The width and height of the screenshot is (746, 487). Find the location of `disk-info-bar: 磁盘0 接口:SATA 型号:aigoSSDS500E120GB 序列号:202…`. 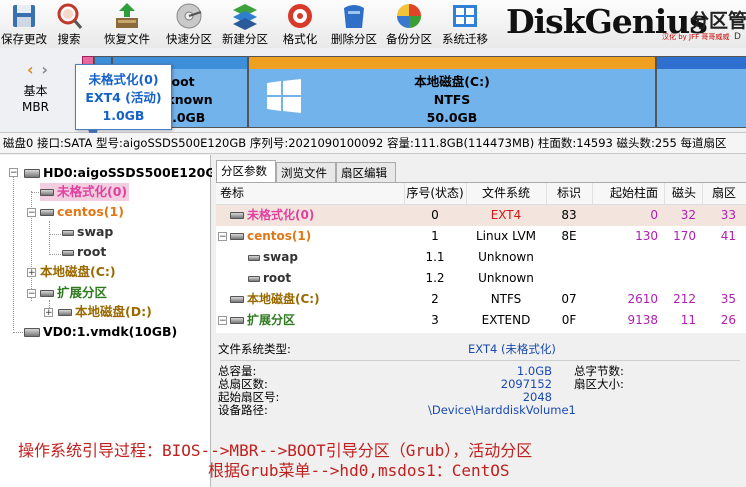

disk-info-bar: 磁盘0 接口:SATA 型号:aigoSSDS500E120GB 序列号:202… is located at coordinates (373, 143).